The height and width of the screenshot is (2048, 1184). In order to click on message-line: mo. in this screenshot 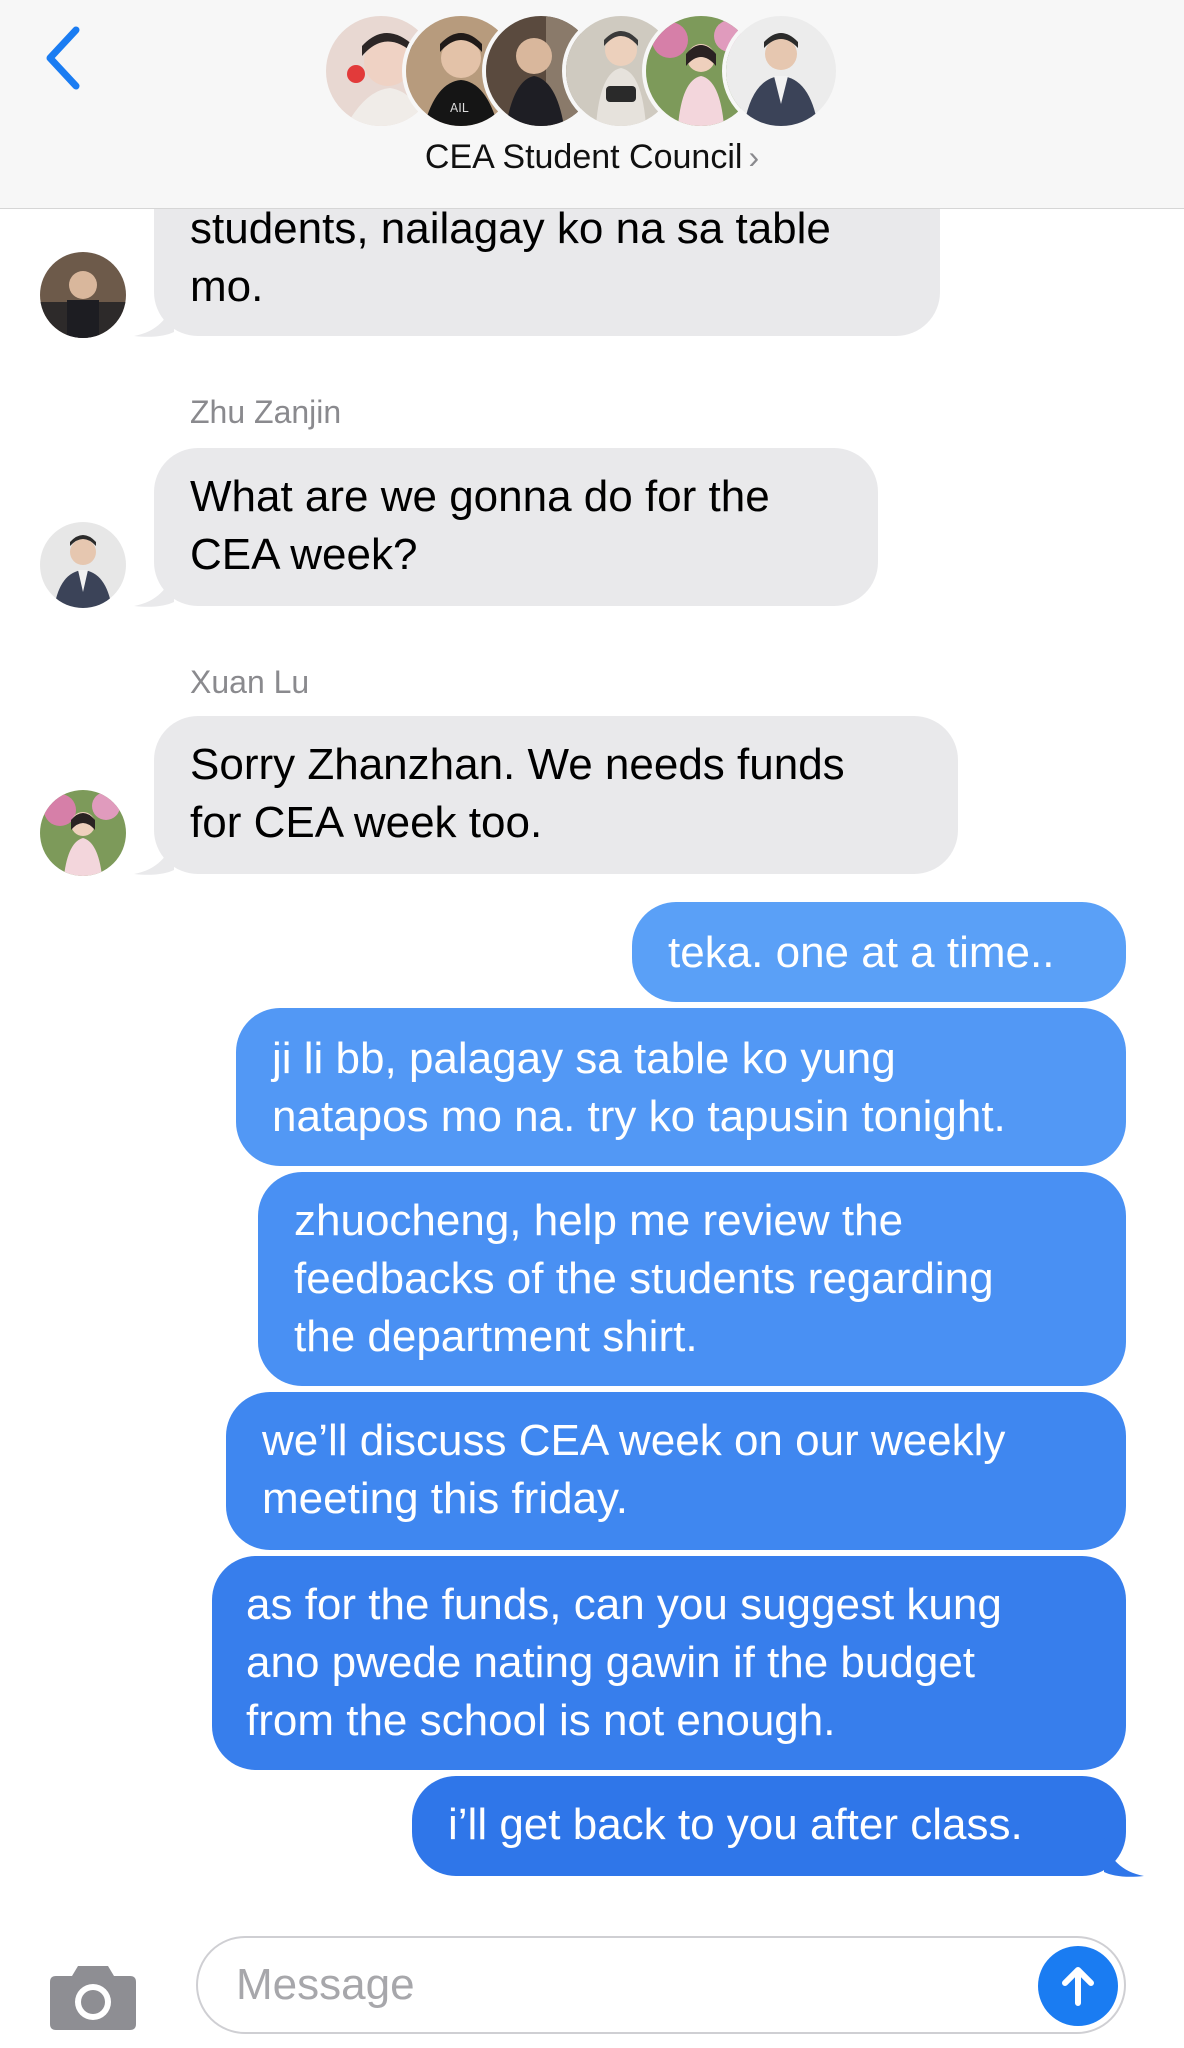, I will do `click(227, 286)`.